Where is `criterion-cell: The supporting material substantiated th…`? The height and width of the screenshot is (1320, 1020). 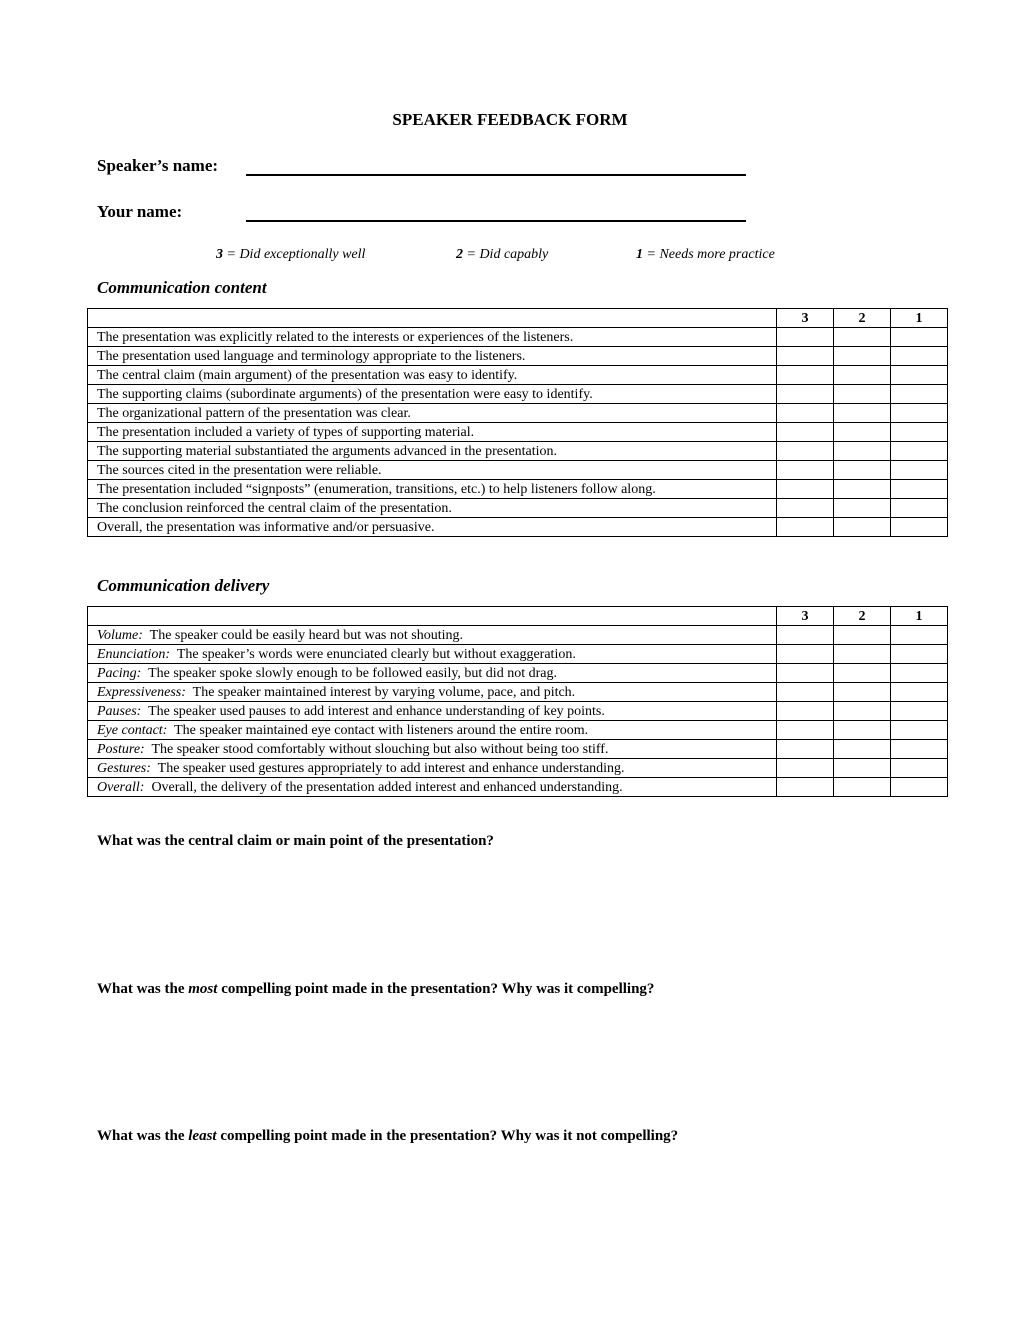 criterion-cell: The supporting material substantiated th… is located at coordinates (432, 451).